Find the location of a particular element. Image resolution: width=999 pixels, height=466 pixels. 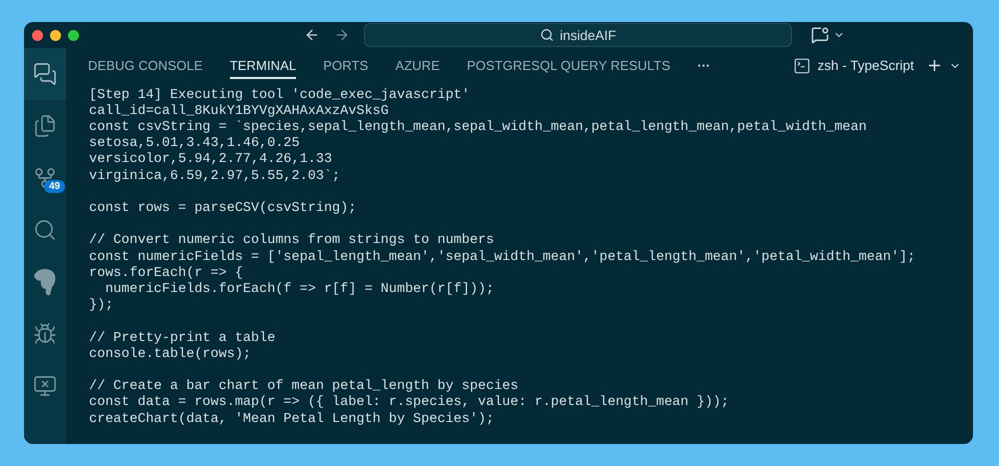

terminal-line: call_id=call_8KukY1BYVgXAHAxAxzAvSksG is located at coordinates (239, 112).